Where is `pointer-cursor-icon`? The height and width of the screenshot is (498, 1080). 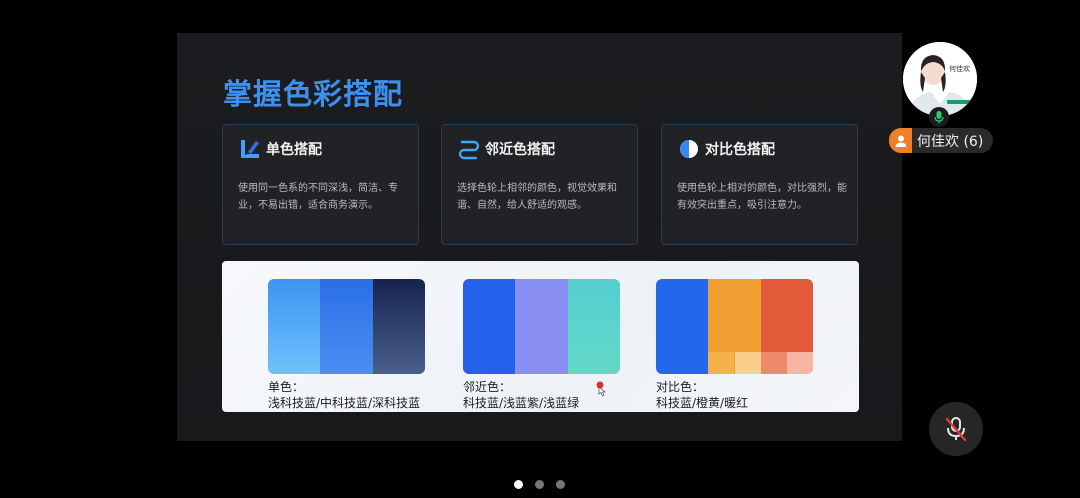 pointer-cursor-icon is located at coordinates (601, 389).